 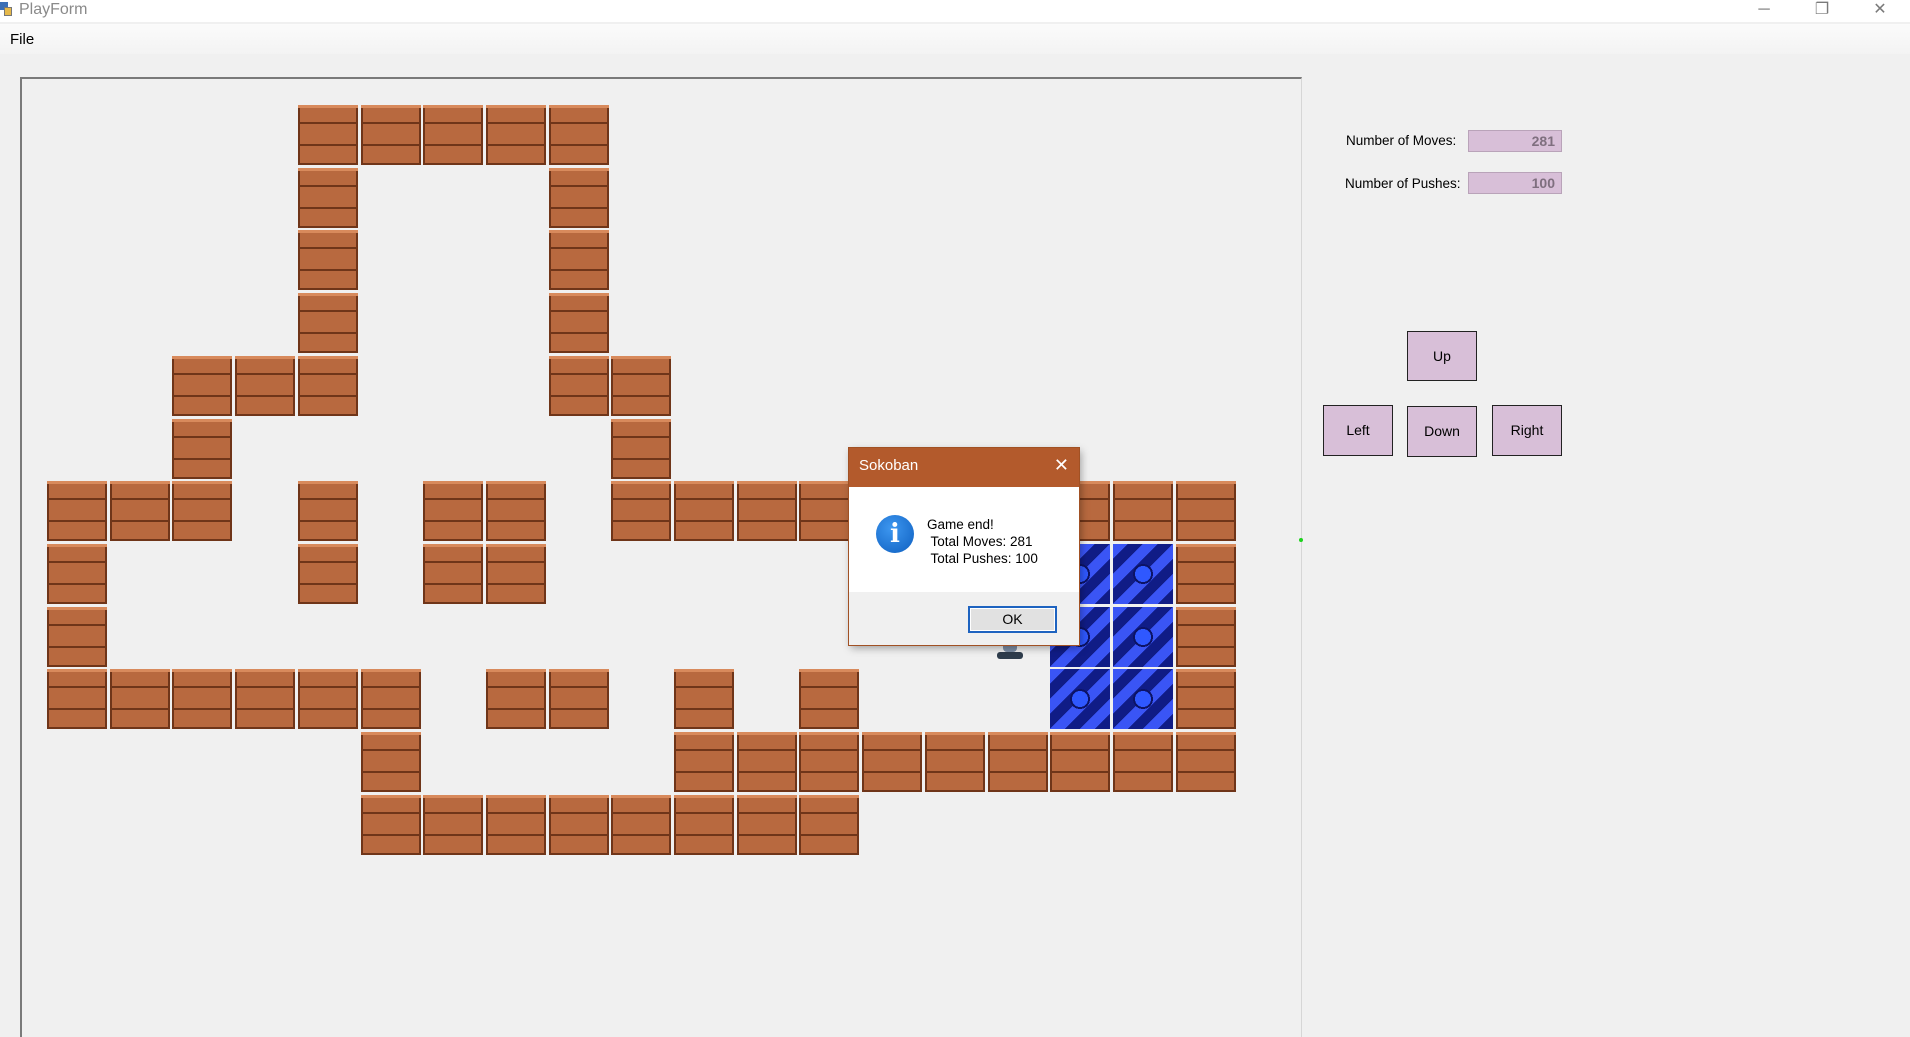 What do you see at coordinates (1880, 11) in the screenshot?
I see `close-window-button: ✕` at bounding box center [1880, 11].